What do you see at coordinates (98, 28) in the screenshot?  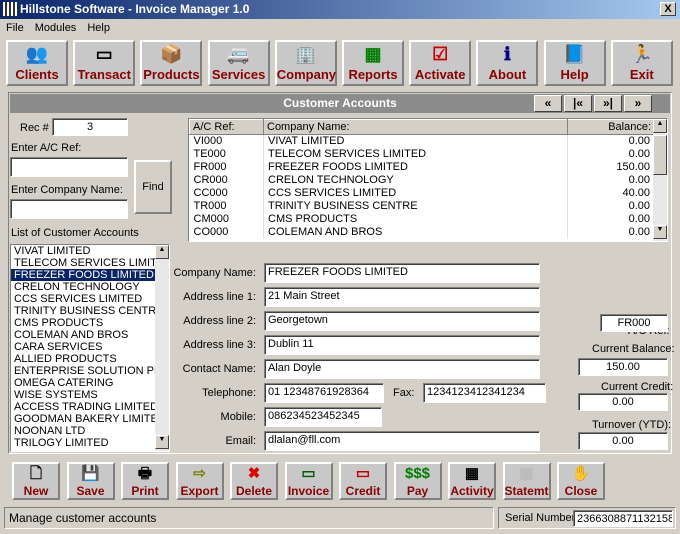 I see `menu-help: Help` at bounding box center [98, 28].